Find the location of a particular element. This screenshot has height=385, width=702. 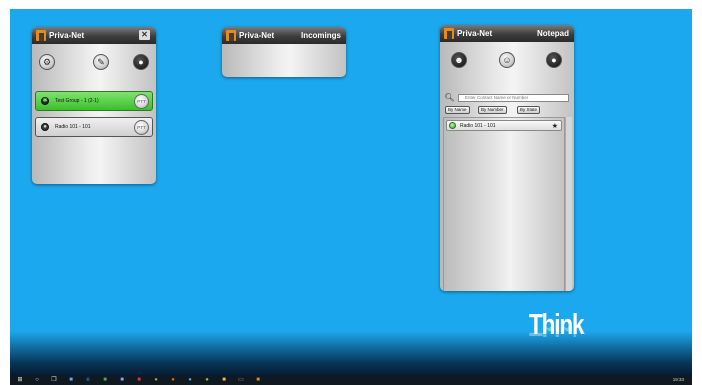

incomings-app-title: Priva-Net is located at coordinates (257, 35).